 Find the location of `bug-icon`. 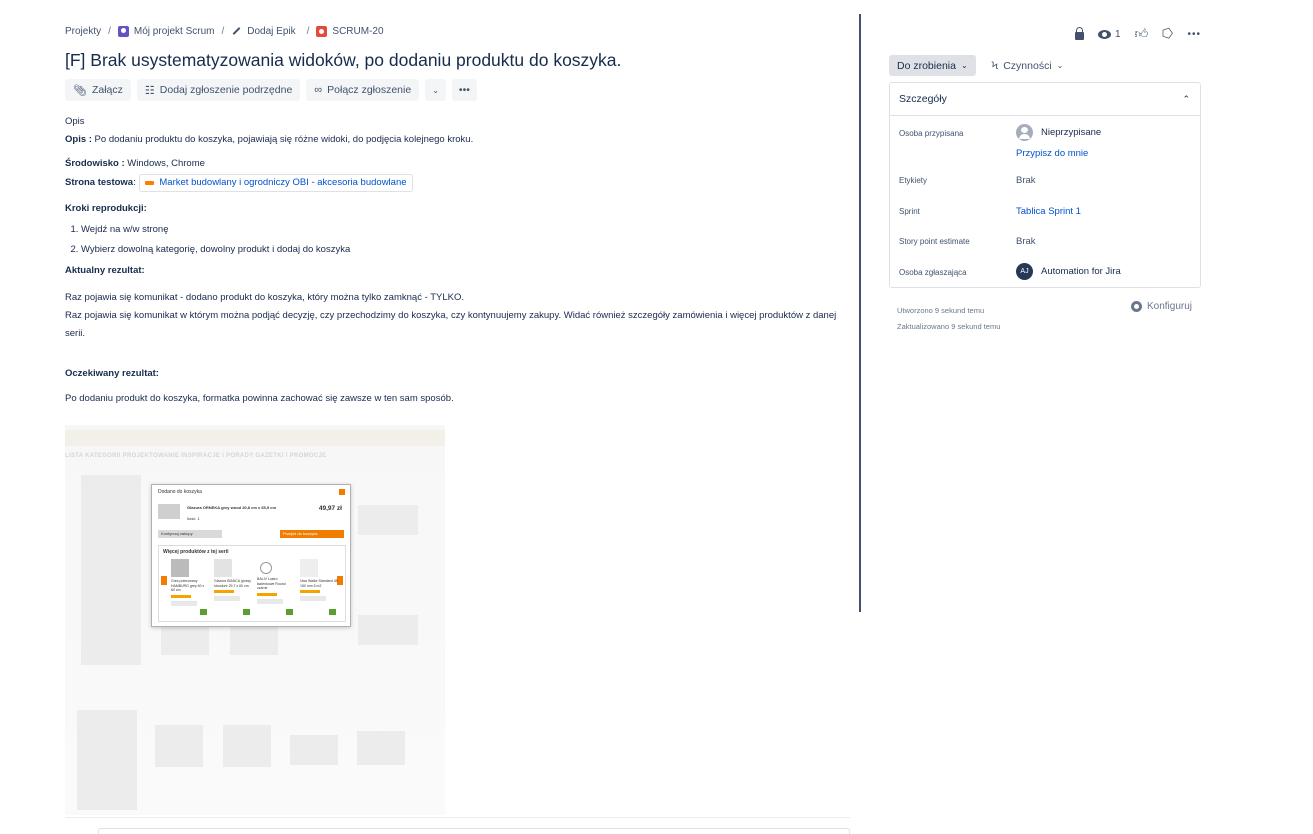

bug-icon is located at coordinates (322, 31).